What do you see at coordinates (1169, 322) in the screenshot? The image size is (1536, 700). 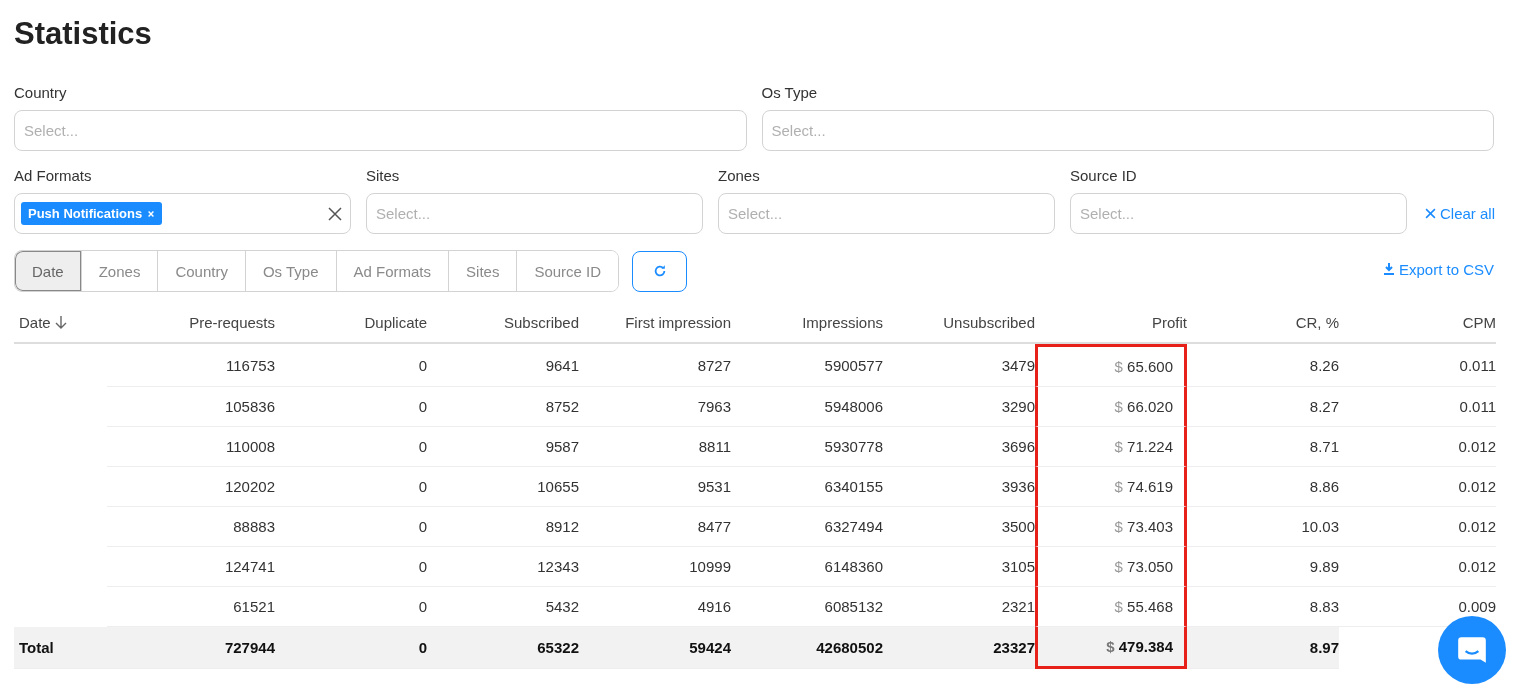 I see `column-header: Profit` at bounding box center [1169, 322].